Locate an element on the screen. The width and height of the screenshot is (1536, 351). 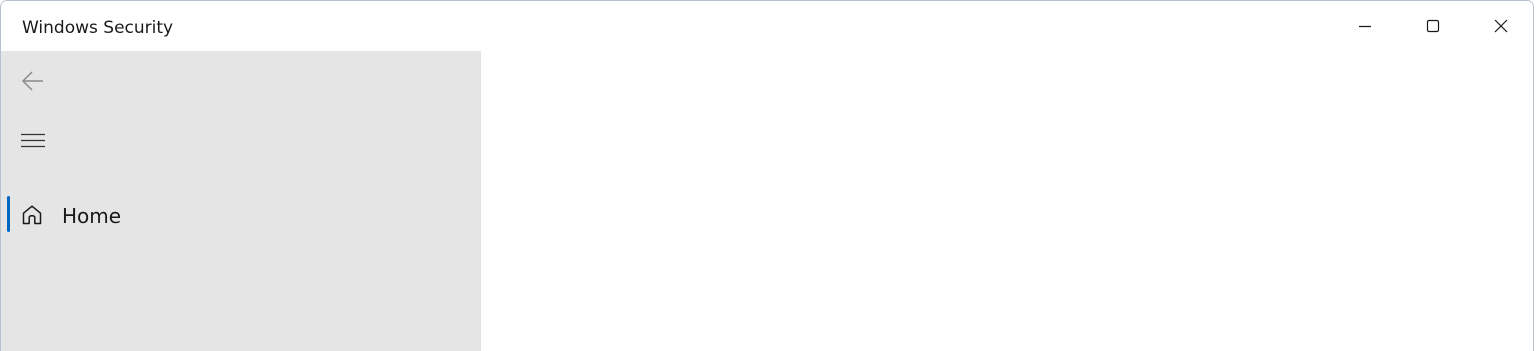
window-title: Windows Security is located at coordinates (98, 28).